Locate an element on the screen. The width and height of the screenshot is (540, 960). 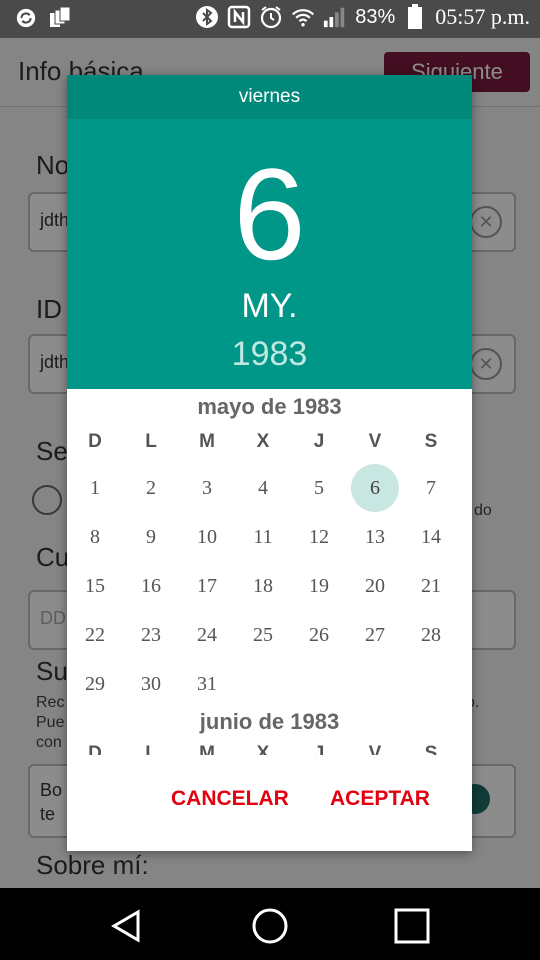
back-icon is located at coordinates (126, 926).